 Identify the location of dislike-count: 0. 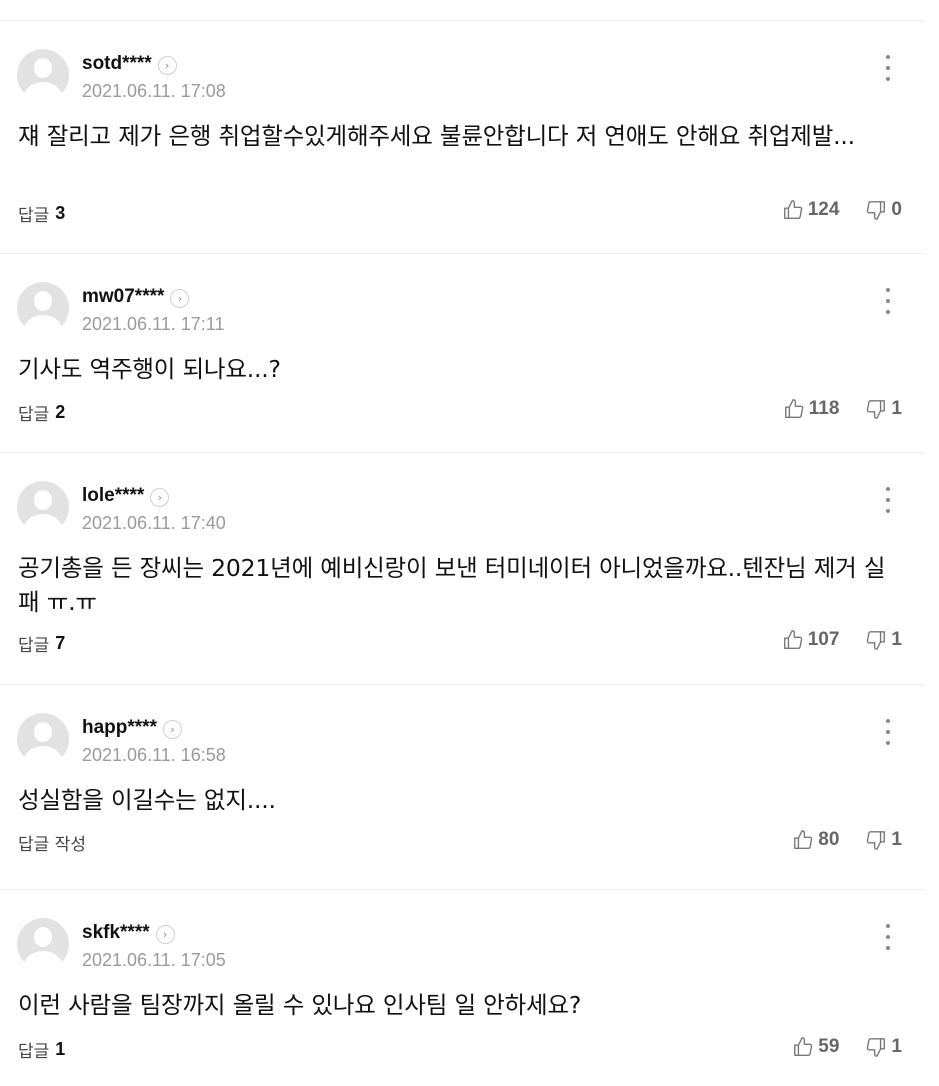
(896, 209).